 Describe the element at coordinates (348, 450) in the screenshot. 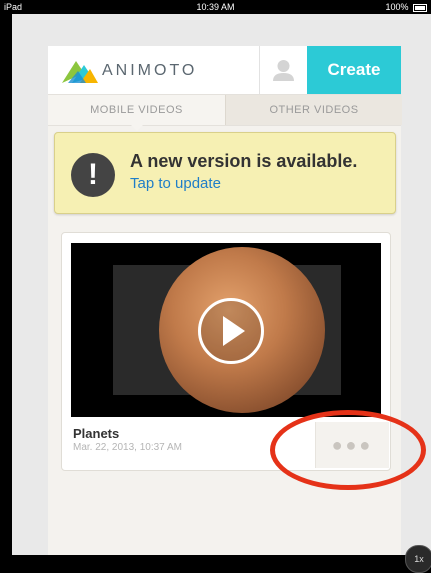

I see `red-circle-annotation` at that location.